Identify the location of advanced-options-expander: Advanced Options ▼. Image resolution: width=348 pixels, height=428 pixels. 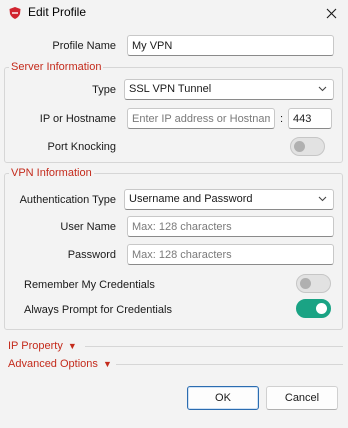
(60, 364).